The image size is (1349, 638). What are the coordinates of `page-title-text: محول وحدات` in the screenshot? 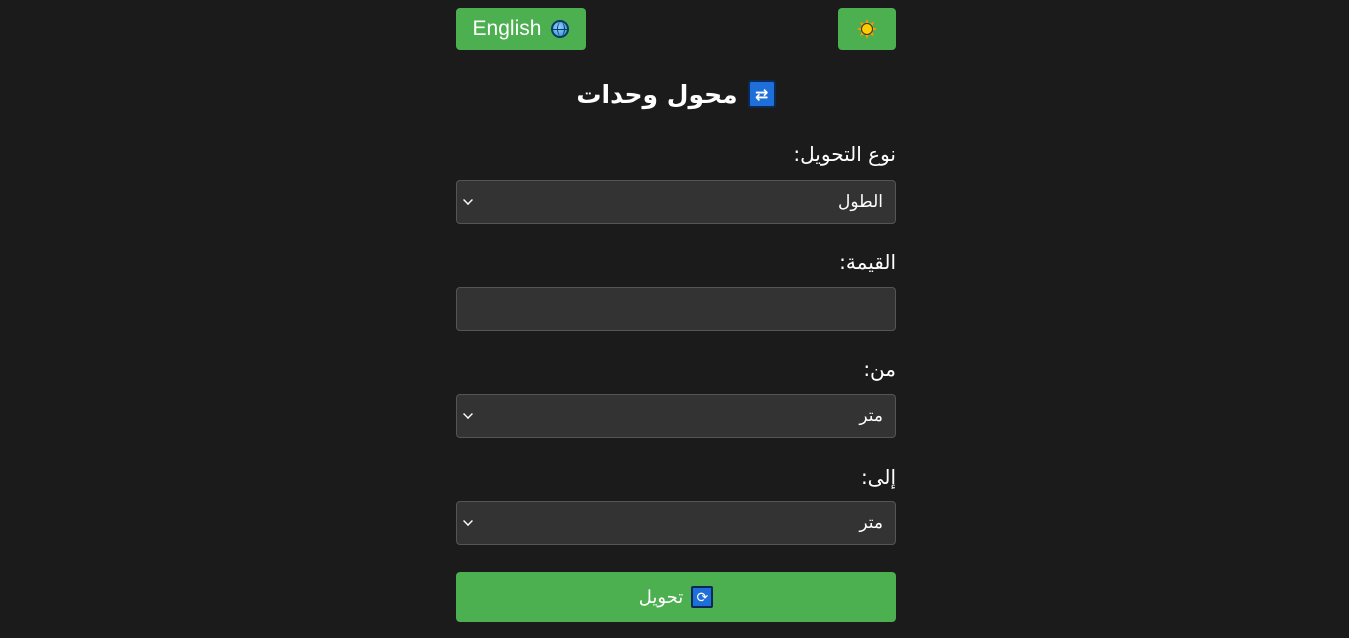 It's located at (657, 94).